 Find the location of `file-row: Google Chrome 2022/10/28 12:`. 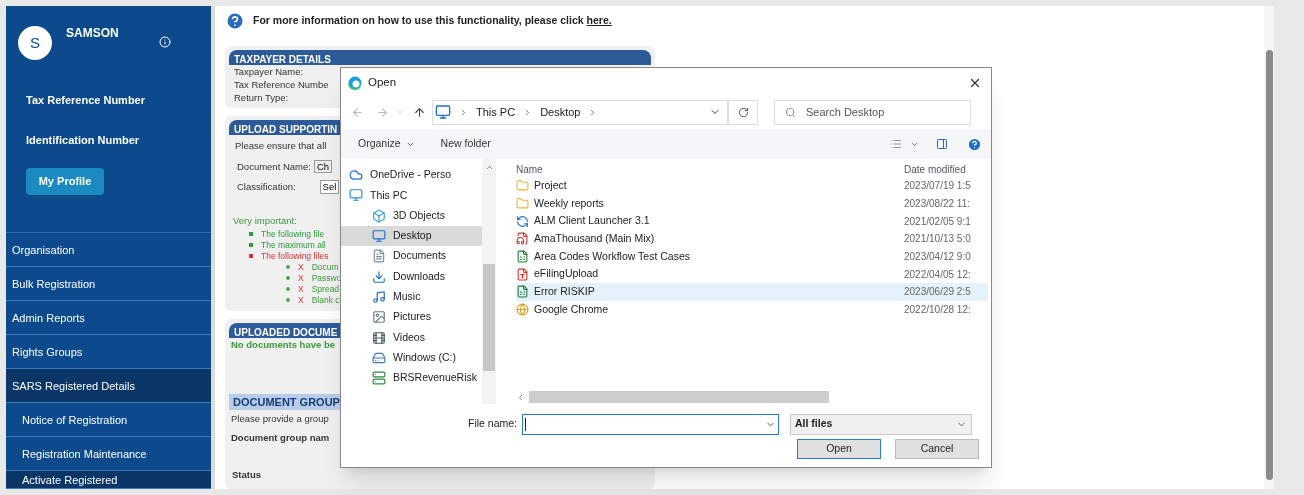

file-row: Google Chrome 2022/10/28 12: is located at coordinates (752, 309).